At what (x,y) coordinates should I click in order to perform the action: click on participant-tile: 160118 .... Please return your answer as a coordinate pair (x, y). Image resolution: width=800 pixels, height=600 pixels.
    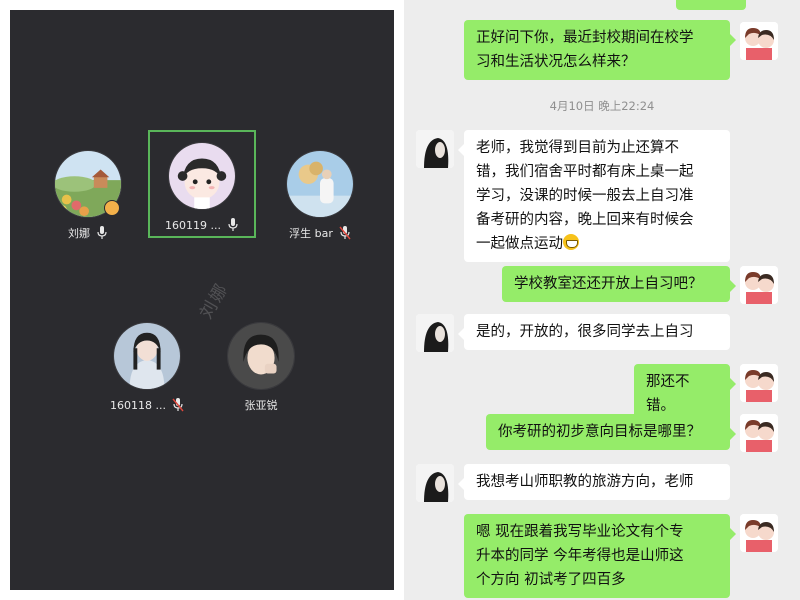
    Looking at the image, I should click on (147, 365).